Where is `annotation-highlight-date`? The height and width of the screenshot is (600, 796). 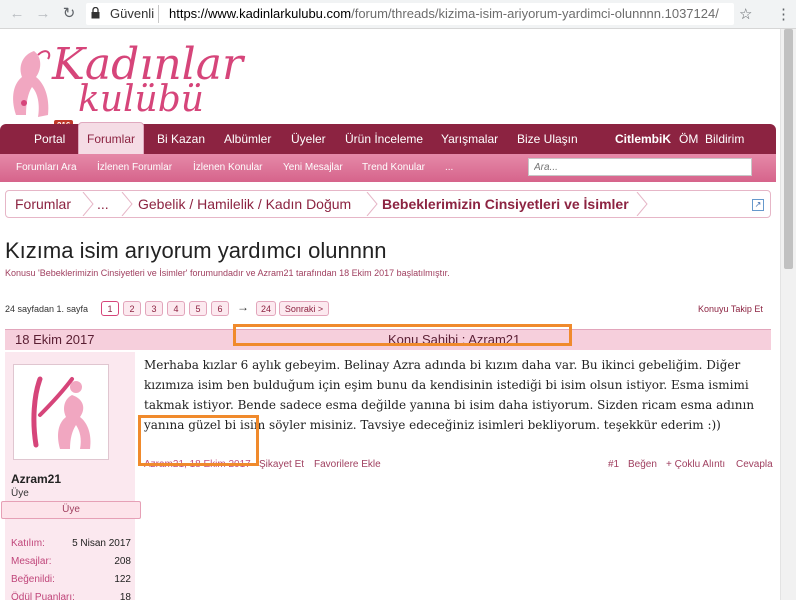 annotation-highlight-date is located at coordinates (198, 440).